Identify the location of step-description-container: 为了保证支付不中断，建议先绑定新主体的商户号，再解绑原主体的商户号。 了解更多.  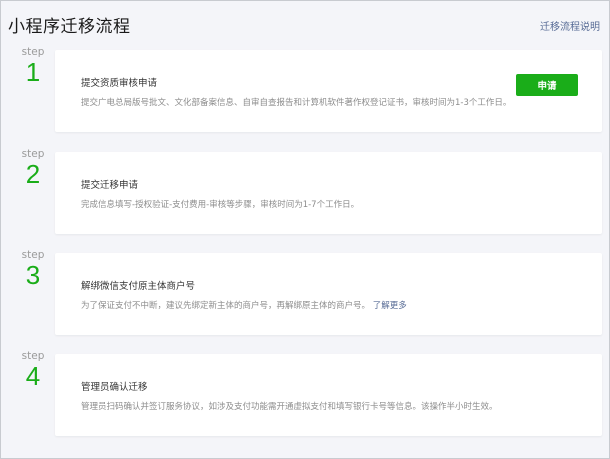
(244, 305).